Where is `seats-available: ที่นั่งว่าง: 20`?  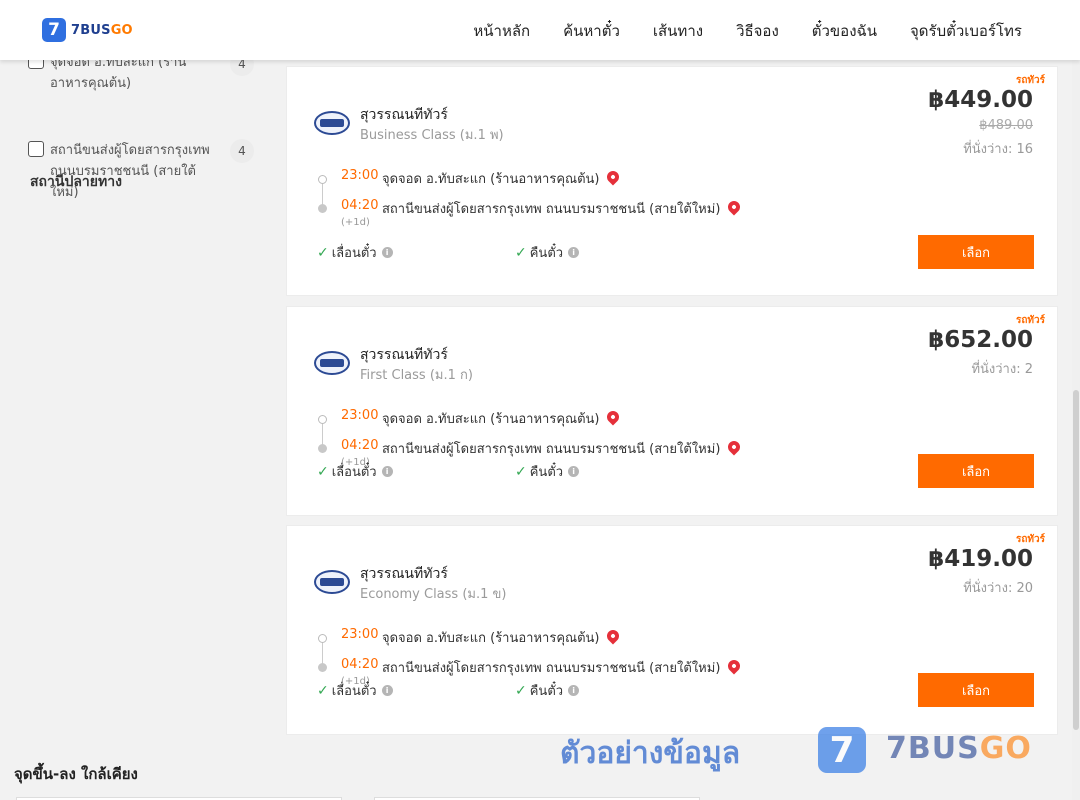 seats-available: ที่นั่งว่าง: 20 is located at coordinates (998, 588).